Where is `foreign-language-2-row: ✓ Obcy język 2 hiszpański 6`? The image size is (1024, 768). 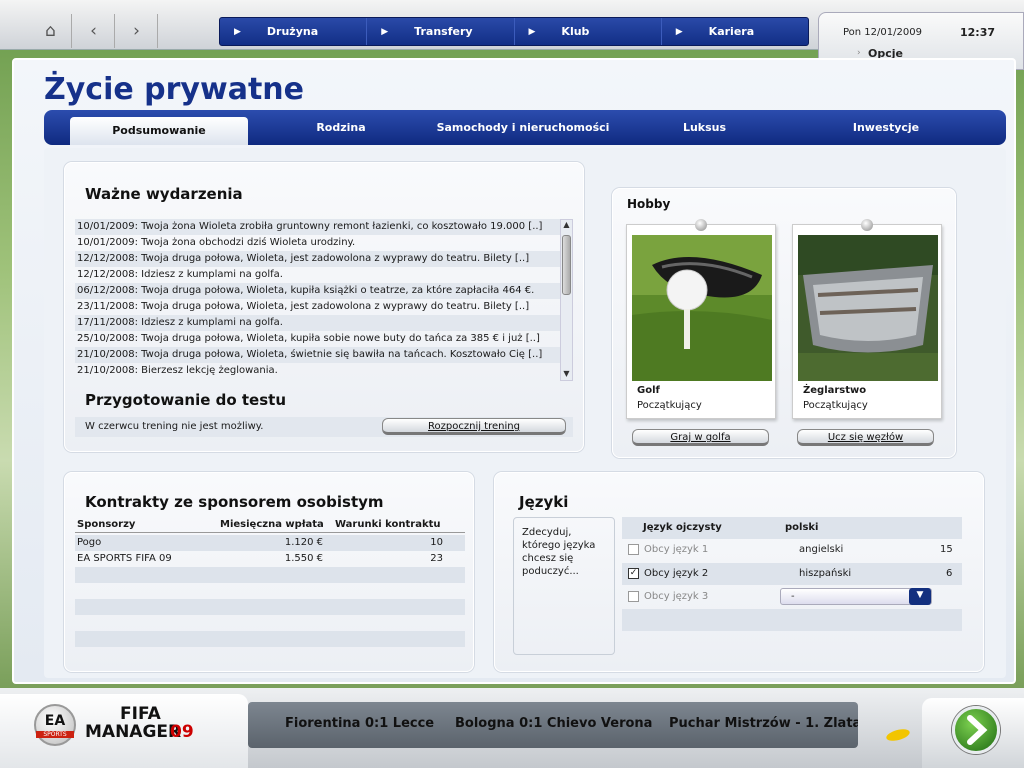 foreign-language-2-row: ✓ Obcy język 2 hiszpański 6 is located at coordinates (792, 574).